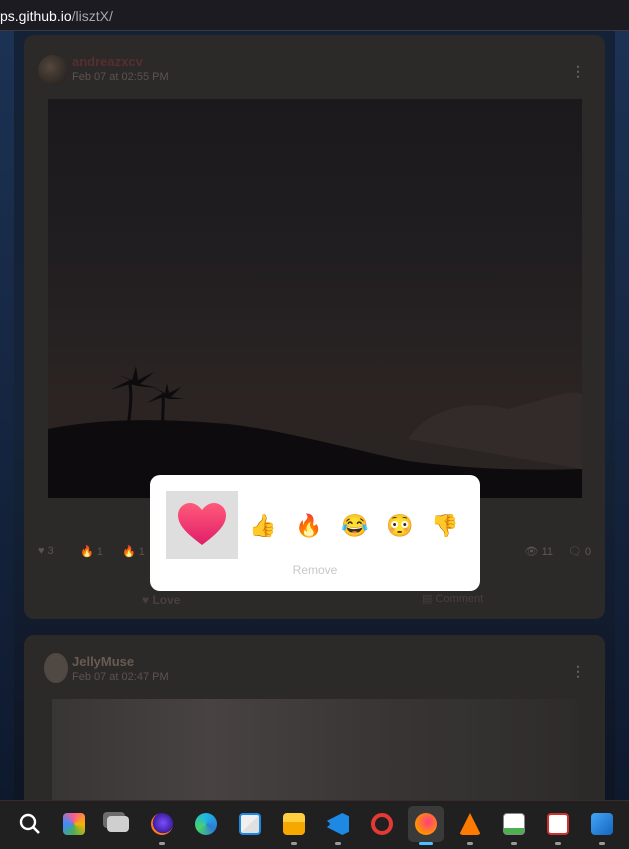 The width and height of the screenshot is (629, 849). I want to click on taskbar-opera, so click(382, 824).